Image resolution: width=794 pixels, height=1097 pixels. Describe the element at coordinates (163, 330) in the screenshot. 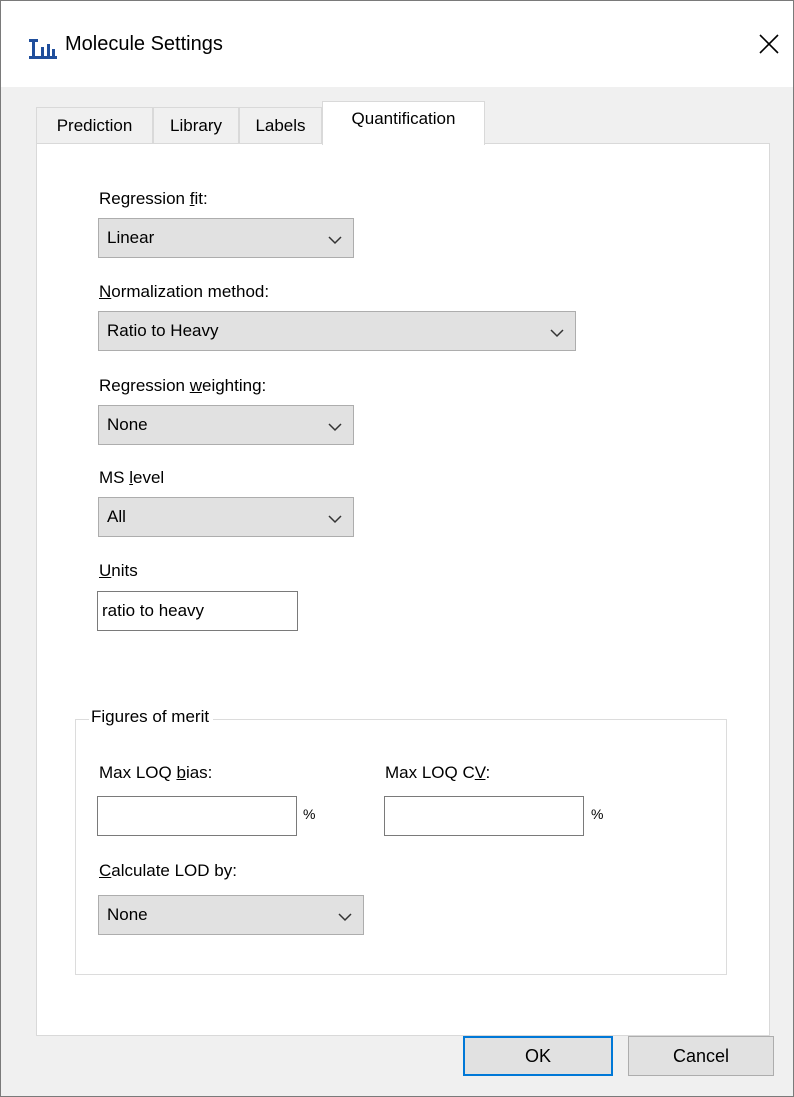

I see `normalization-method-value: Ratio to Heavy` at that location.